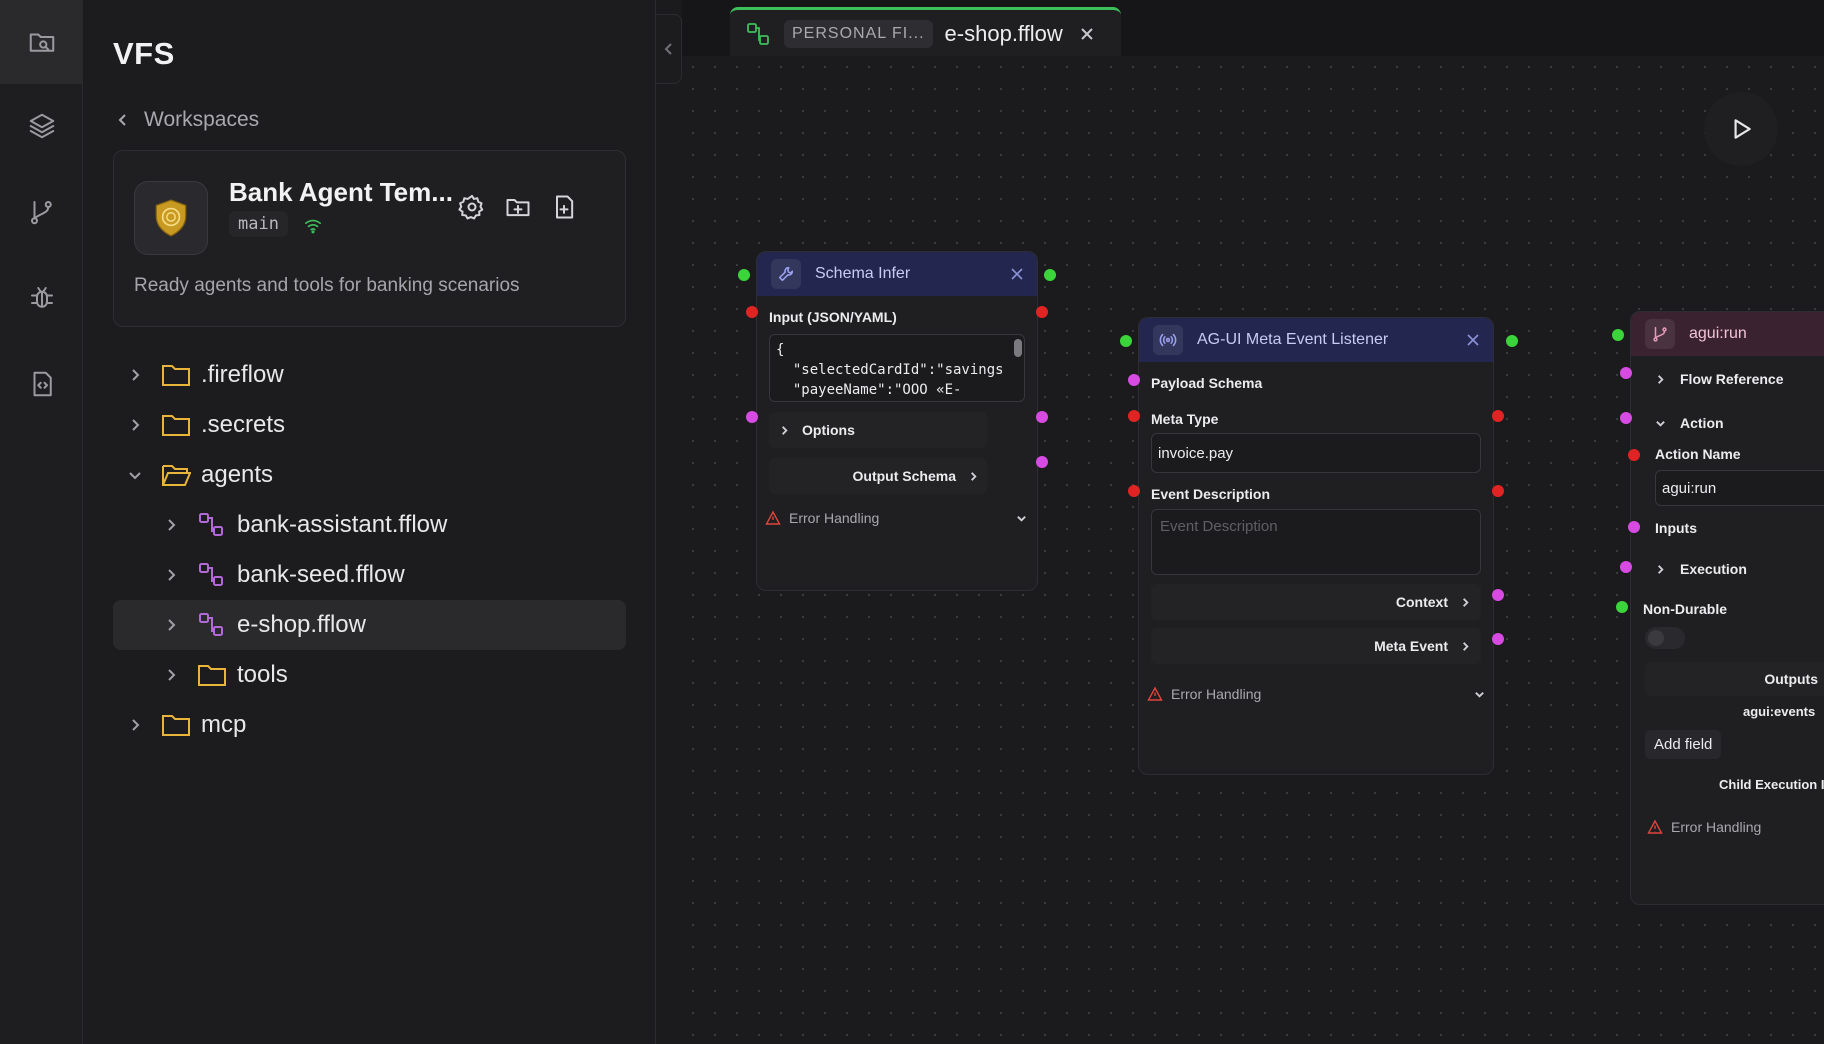 Image resolution: width=1824 pixels, height=1044 pixels. Describe the element at coordinates (369, 425) in the screenshot. I see `tree-item-secrets: .secrets` at that location.